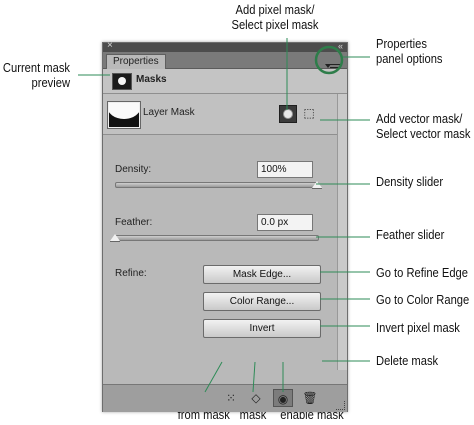 The width and height of the screenshot is (474, 425). What do you see at coordinates (329, 60) in the screenshot?
I see `panel-options-highlight-ring` at bounding box center [329, 60].